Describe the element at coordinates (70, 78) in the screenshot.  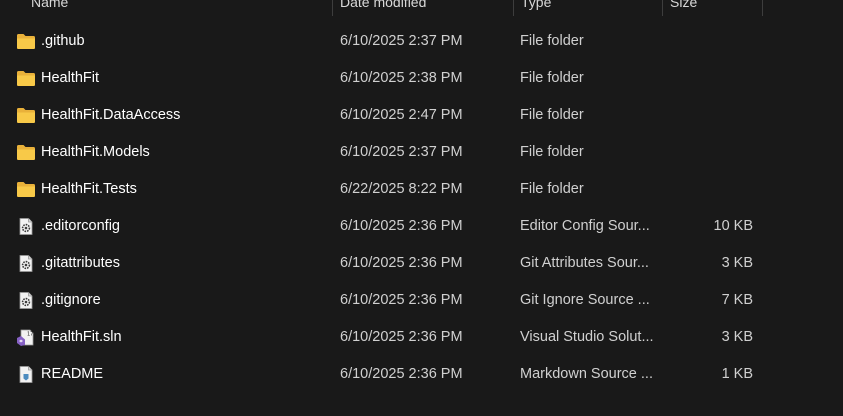
I see `file-name: HealthFit` at that location.